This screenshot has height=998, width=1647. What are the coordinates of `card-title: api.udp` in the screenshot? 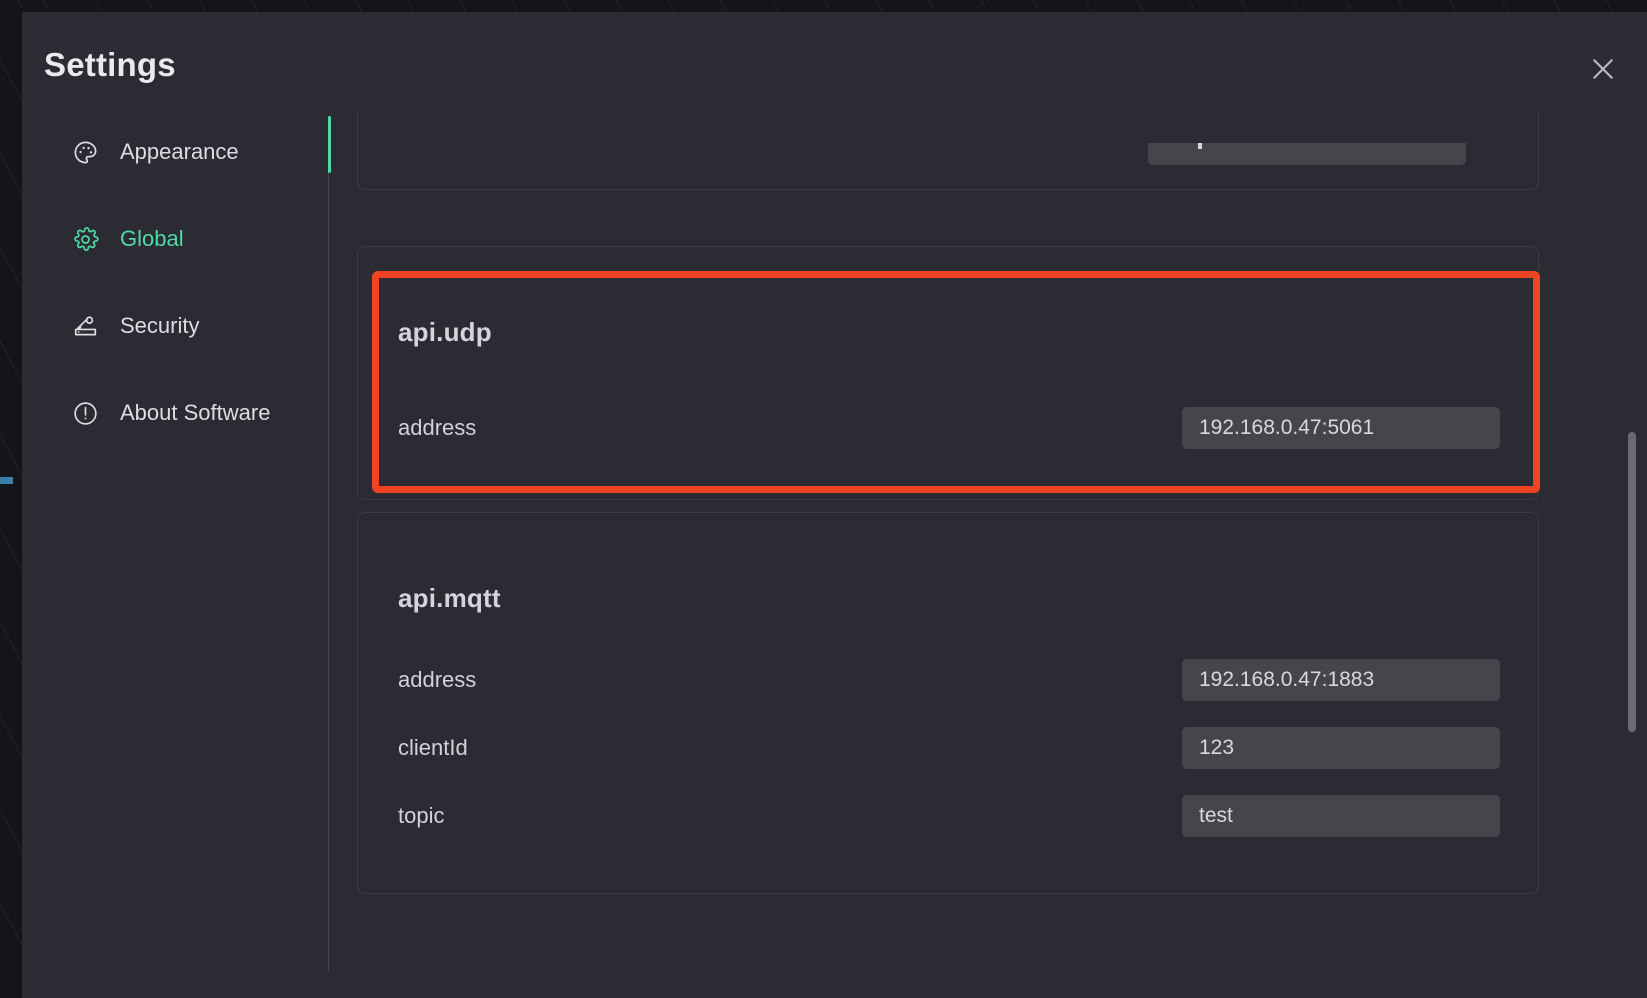 It's located at (445, 332).